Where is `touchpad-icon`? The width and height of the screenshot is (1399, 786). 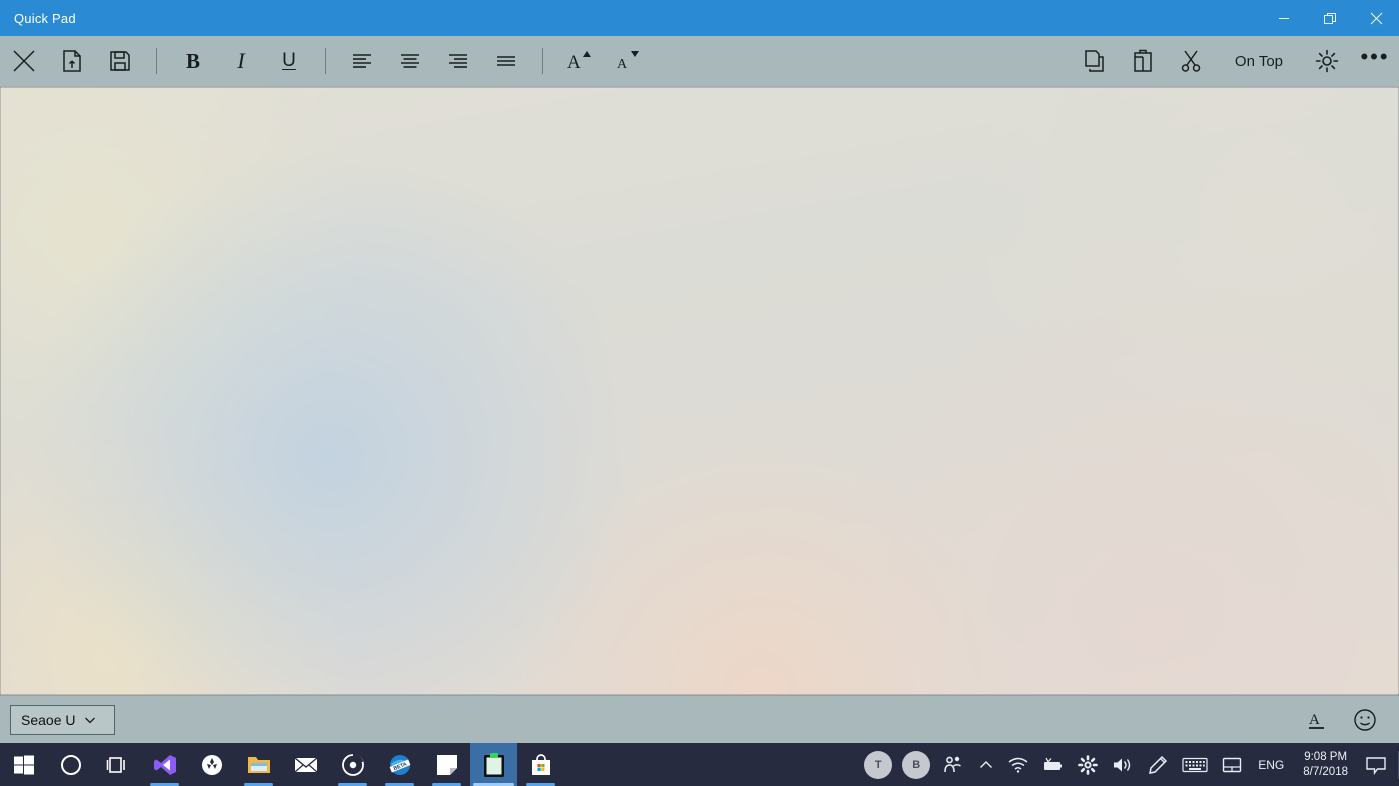
touchpad-icon is located at coordinates (1232, 764).